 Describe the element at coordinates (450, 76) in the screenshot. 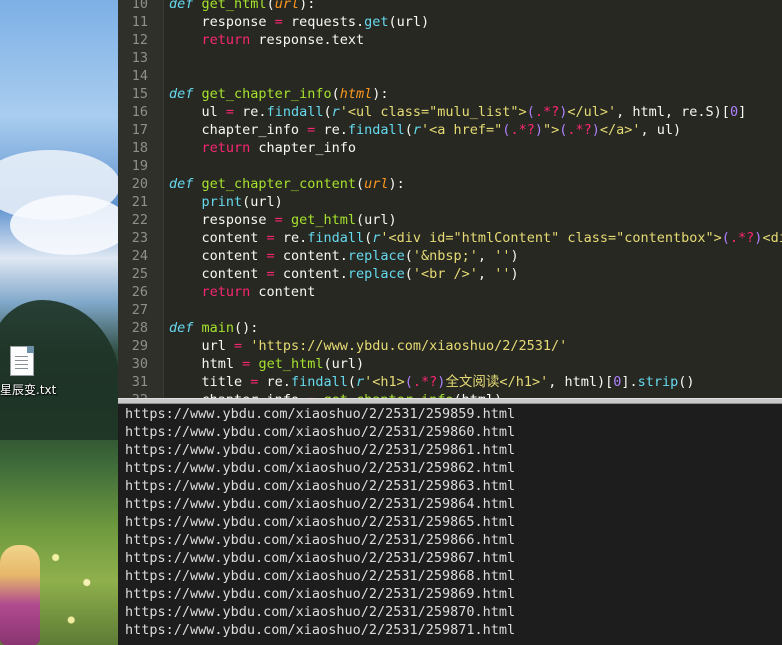

I see `code-line: 14` at that location.